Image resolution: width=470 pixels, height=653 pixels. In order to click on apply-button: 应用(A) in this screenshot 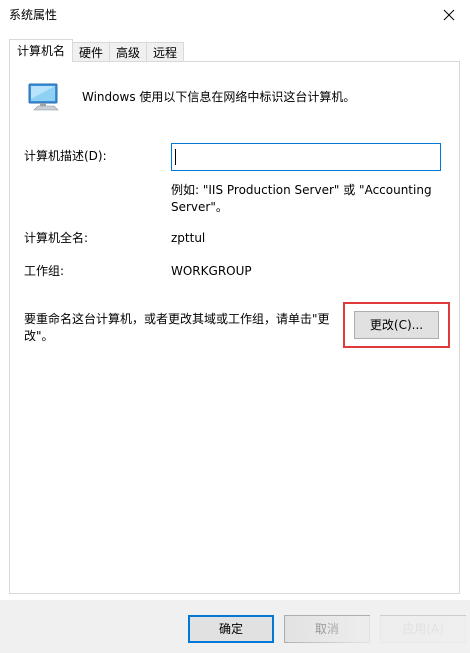, I will do `click(423, 629)`.